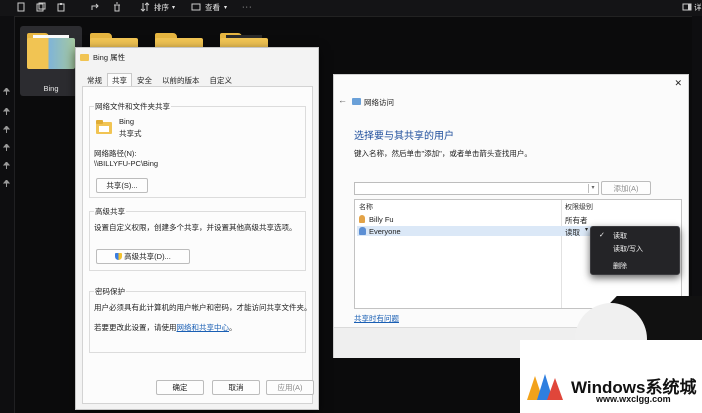  Describe the element at coordinates (221, 80) in the screenshot. I see `tab-customize: 自定义` at that location.